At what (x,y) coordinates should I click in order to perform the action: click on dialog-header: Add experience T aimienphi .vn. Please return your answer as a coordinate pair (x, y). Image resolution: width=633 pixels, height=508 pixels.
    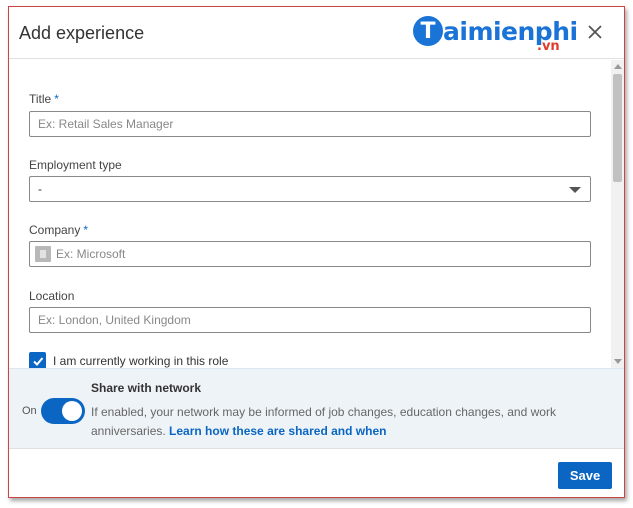
    Looking at the image, I should click on (316, 33).